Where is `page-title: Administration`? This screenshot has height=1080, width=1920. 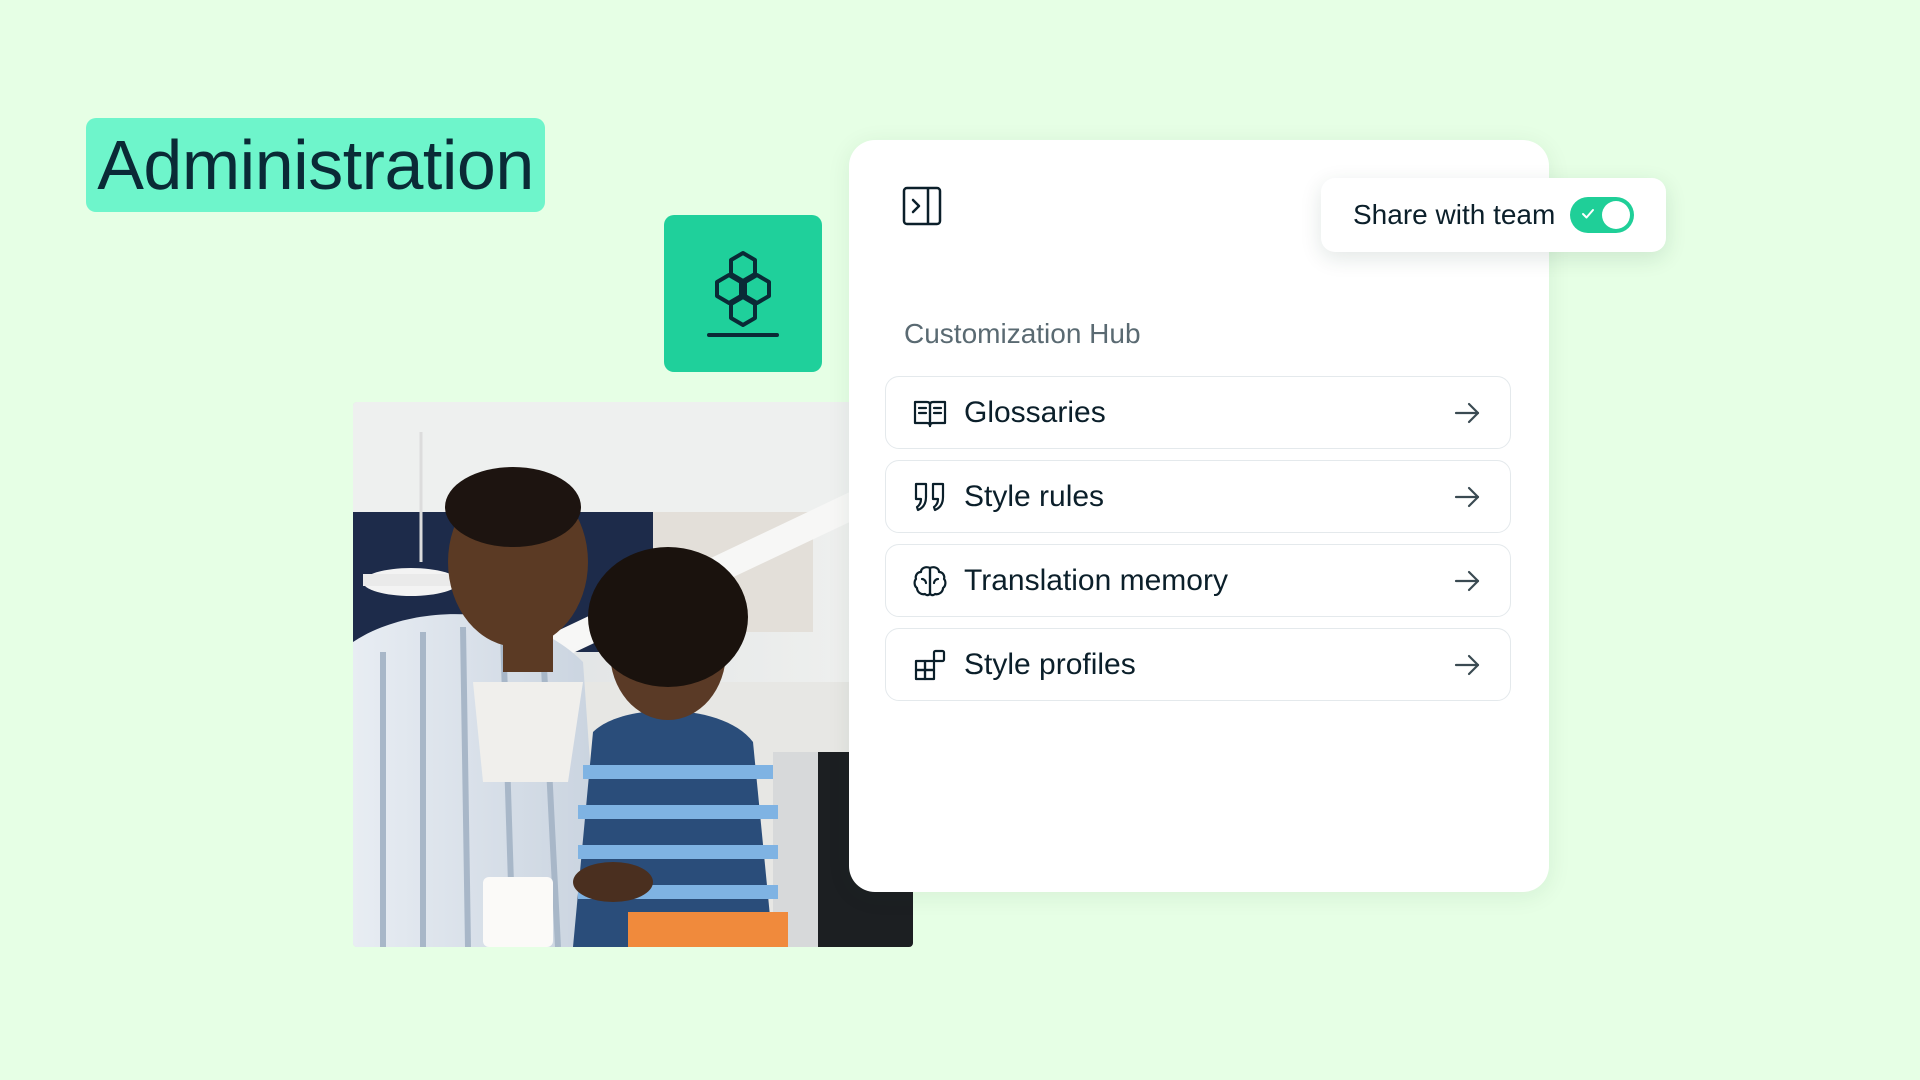
page-title: Administration is located at coordinates (315, 165).